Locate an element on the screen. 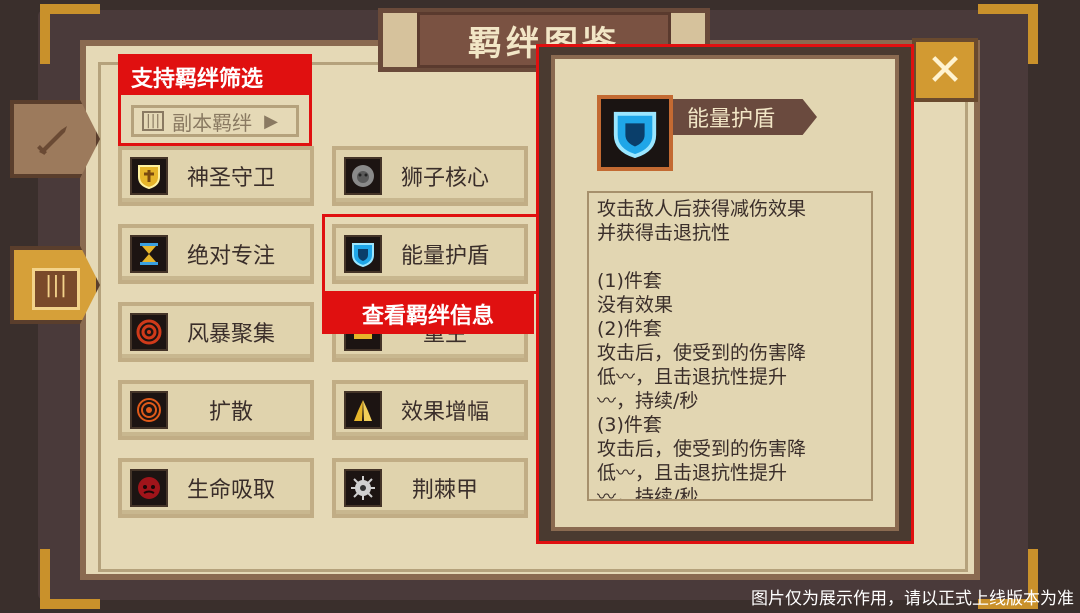  view-bond-info-annotation: 查看羁绊信息 is located at coordinates (428, 314).